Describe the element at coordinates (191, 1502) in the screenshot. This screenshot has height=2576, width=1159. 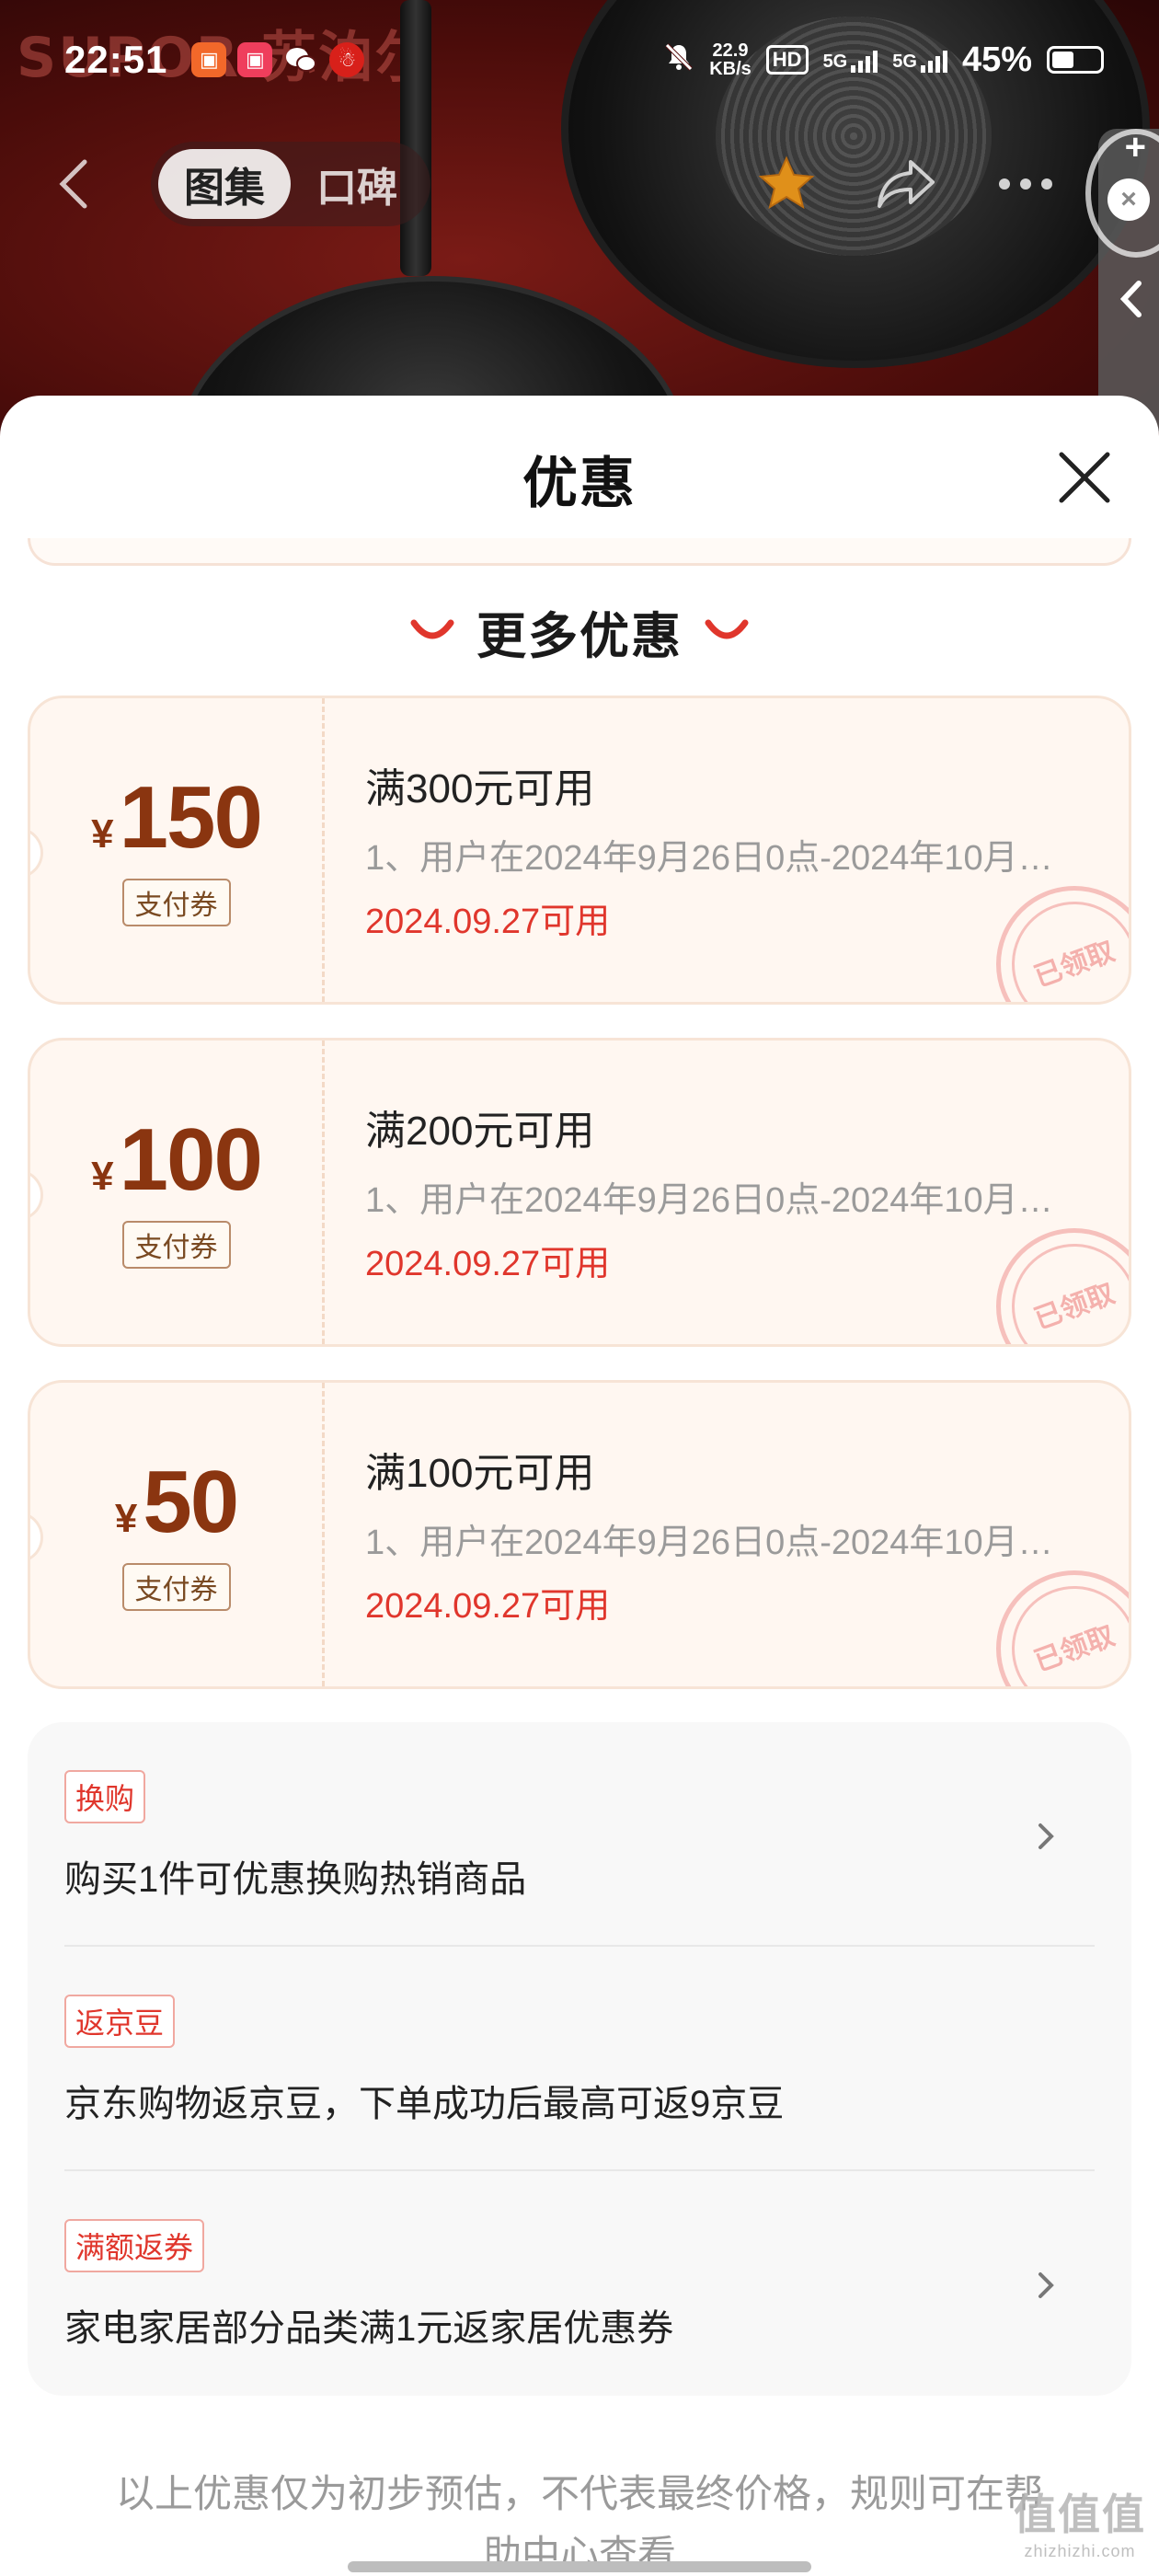
I see `coupon-amount: 50` at that location.